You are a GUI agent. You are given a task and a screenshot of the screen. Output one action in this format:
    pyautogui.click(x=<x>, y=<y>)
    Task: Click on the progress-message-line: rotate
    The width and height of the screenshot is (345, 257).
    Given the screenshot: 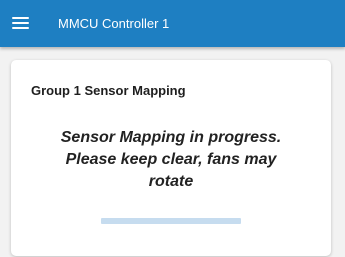 What is the action you would take?
    pyautogui.click(x=171, y=181)
    